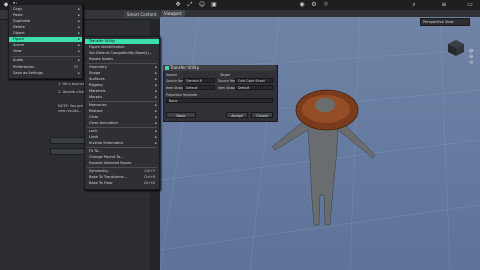  I want to click on menu-item-preferences: Preferences F2, so click(45, 67).